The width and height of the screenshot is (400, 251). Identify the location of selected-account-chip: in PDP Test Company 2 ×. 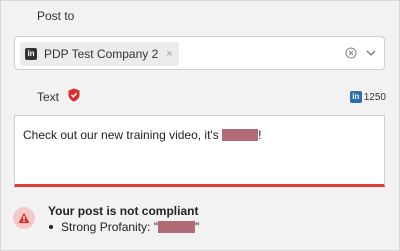
(99, 54).